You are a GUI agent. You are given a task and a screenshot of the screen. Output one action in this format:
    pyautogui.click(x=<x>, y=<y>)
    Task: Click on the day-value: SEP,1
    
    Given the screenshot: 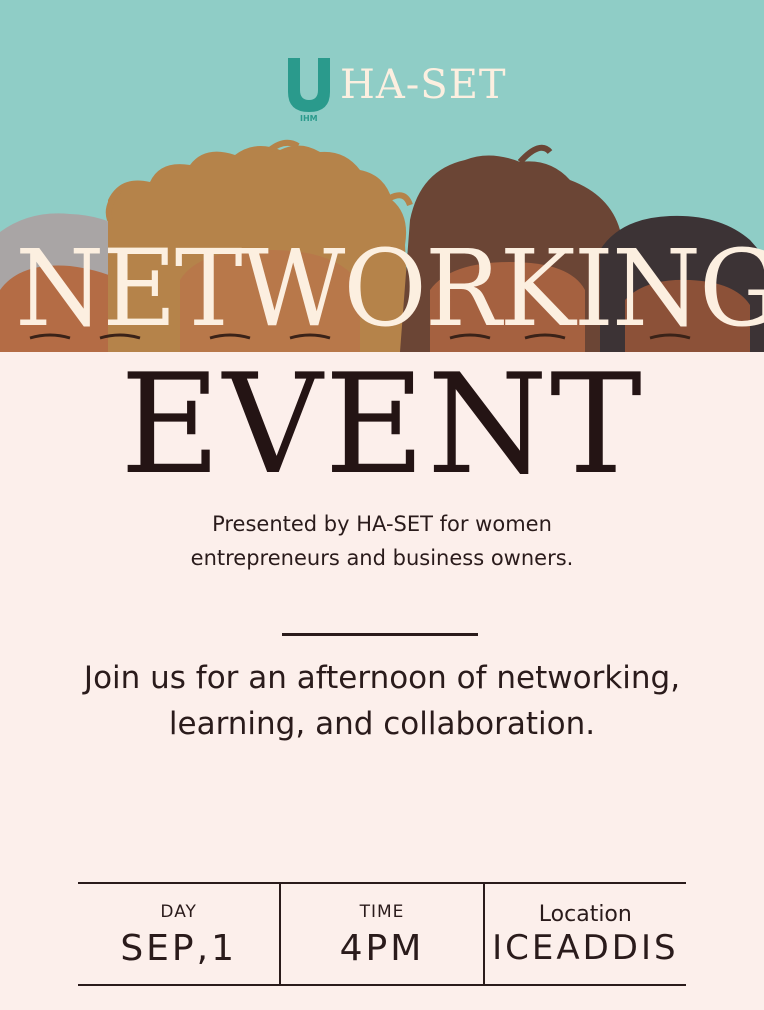 What is the action you would take?
    pyautogui.click(x=178, y=948)
    